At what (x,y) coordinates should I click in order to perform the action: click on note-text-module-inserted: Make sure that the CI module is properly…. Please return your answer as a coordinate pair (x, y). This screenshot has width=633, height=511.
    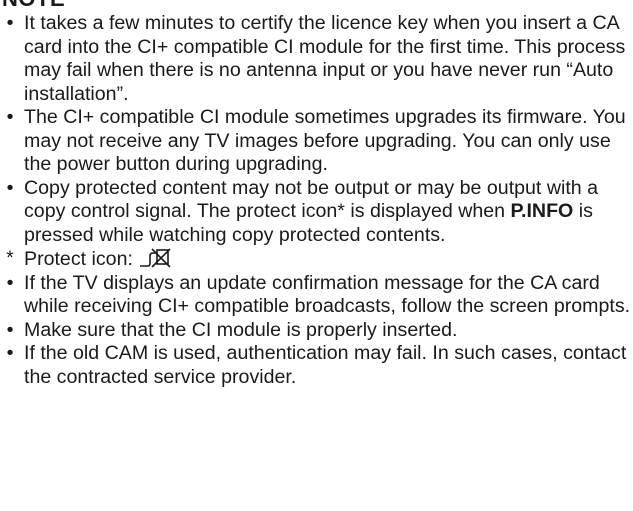
    Looking at the image, I should click on (241, 329).